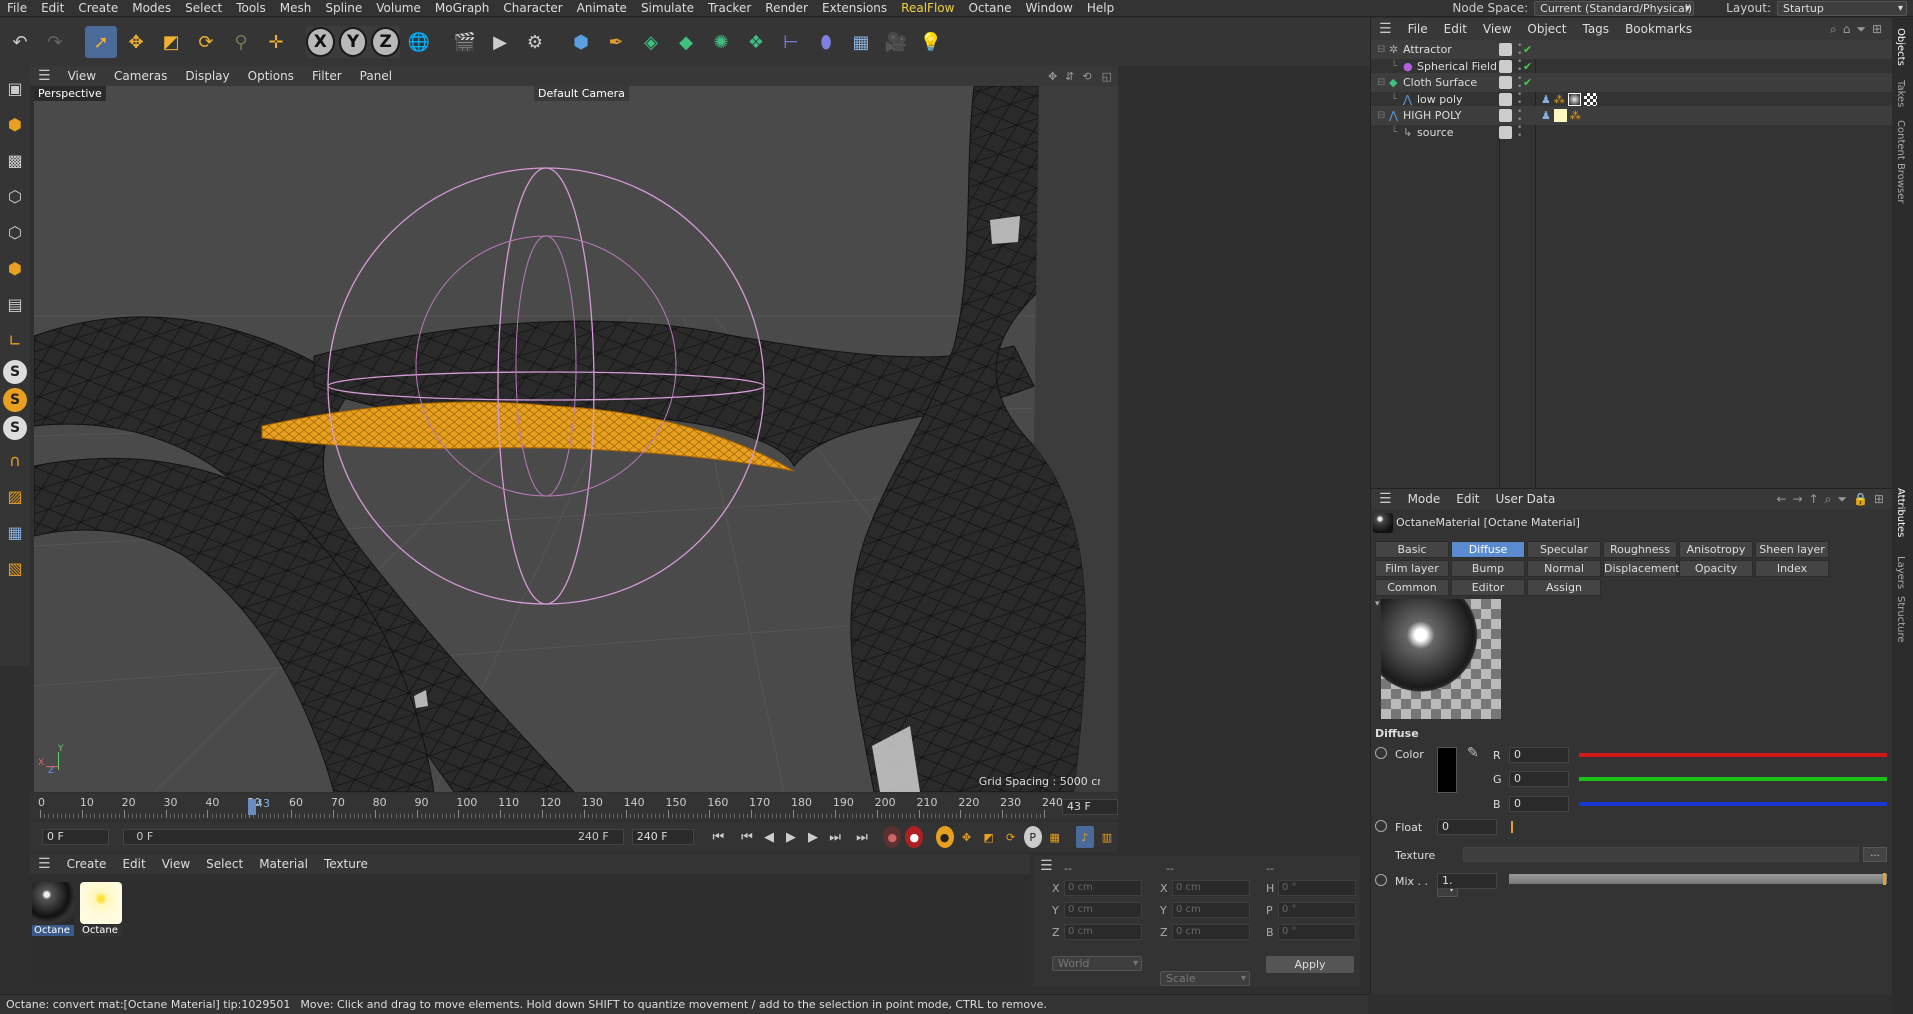 Image resolution: width=1913 pixels, height=1014 pixels. I want to click on redo-icon: ↷, so click(55, 42).